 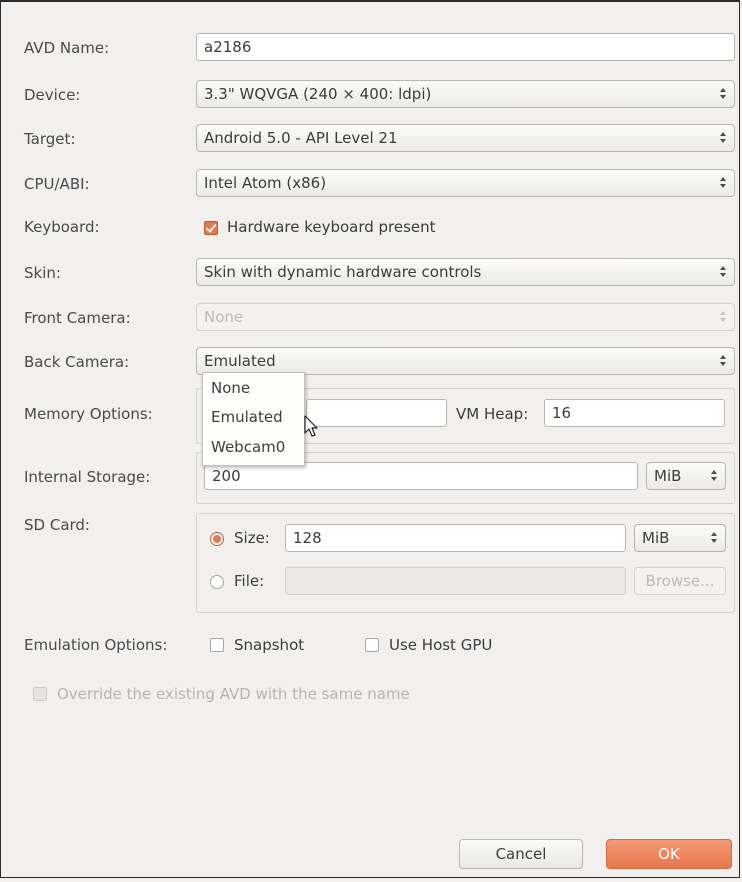 I want to click on dropdown-option-emulated: Emulated, so click(x=247, y=417).